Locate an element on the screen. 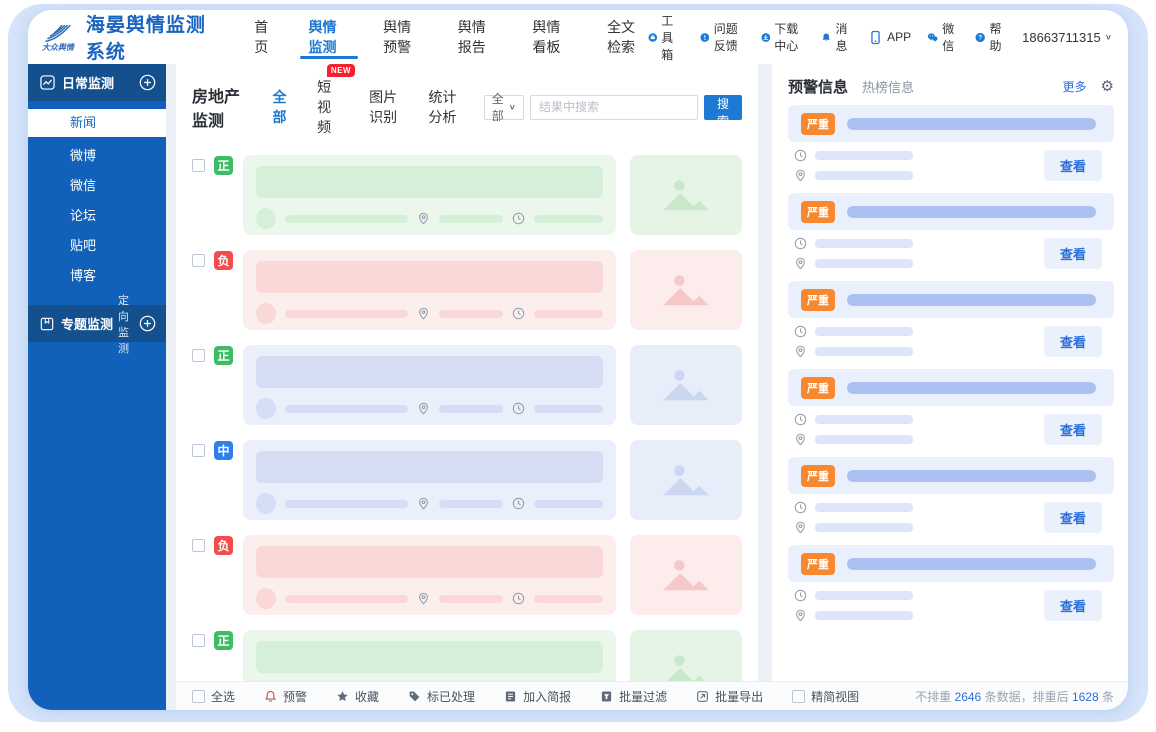  help-button: ? 帮助 is located at coordinates (990, 37).